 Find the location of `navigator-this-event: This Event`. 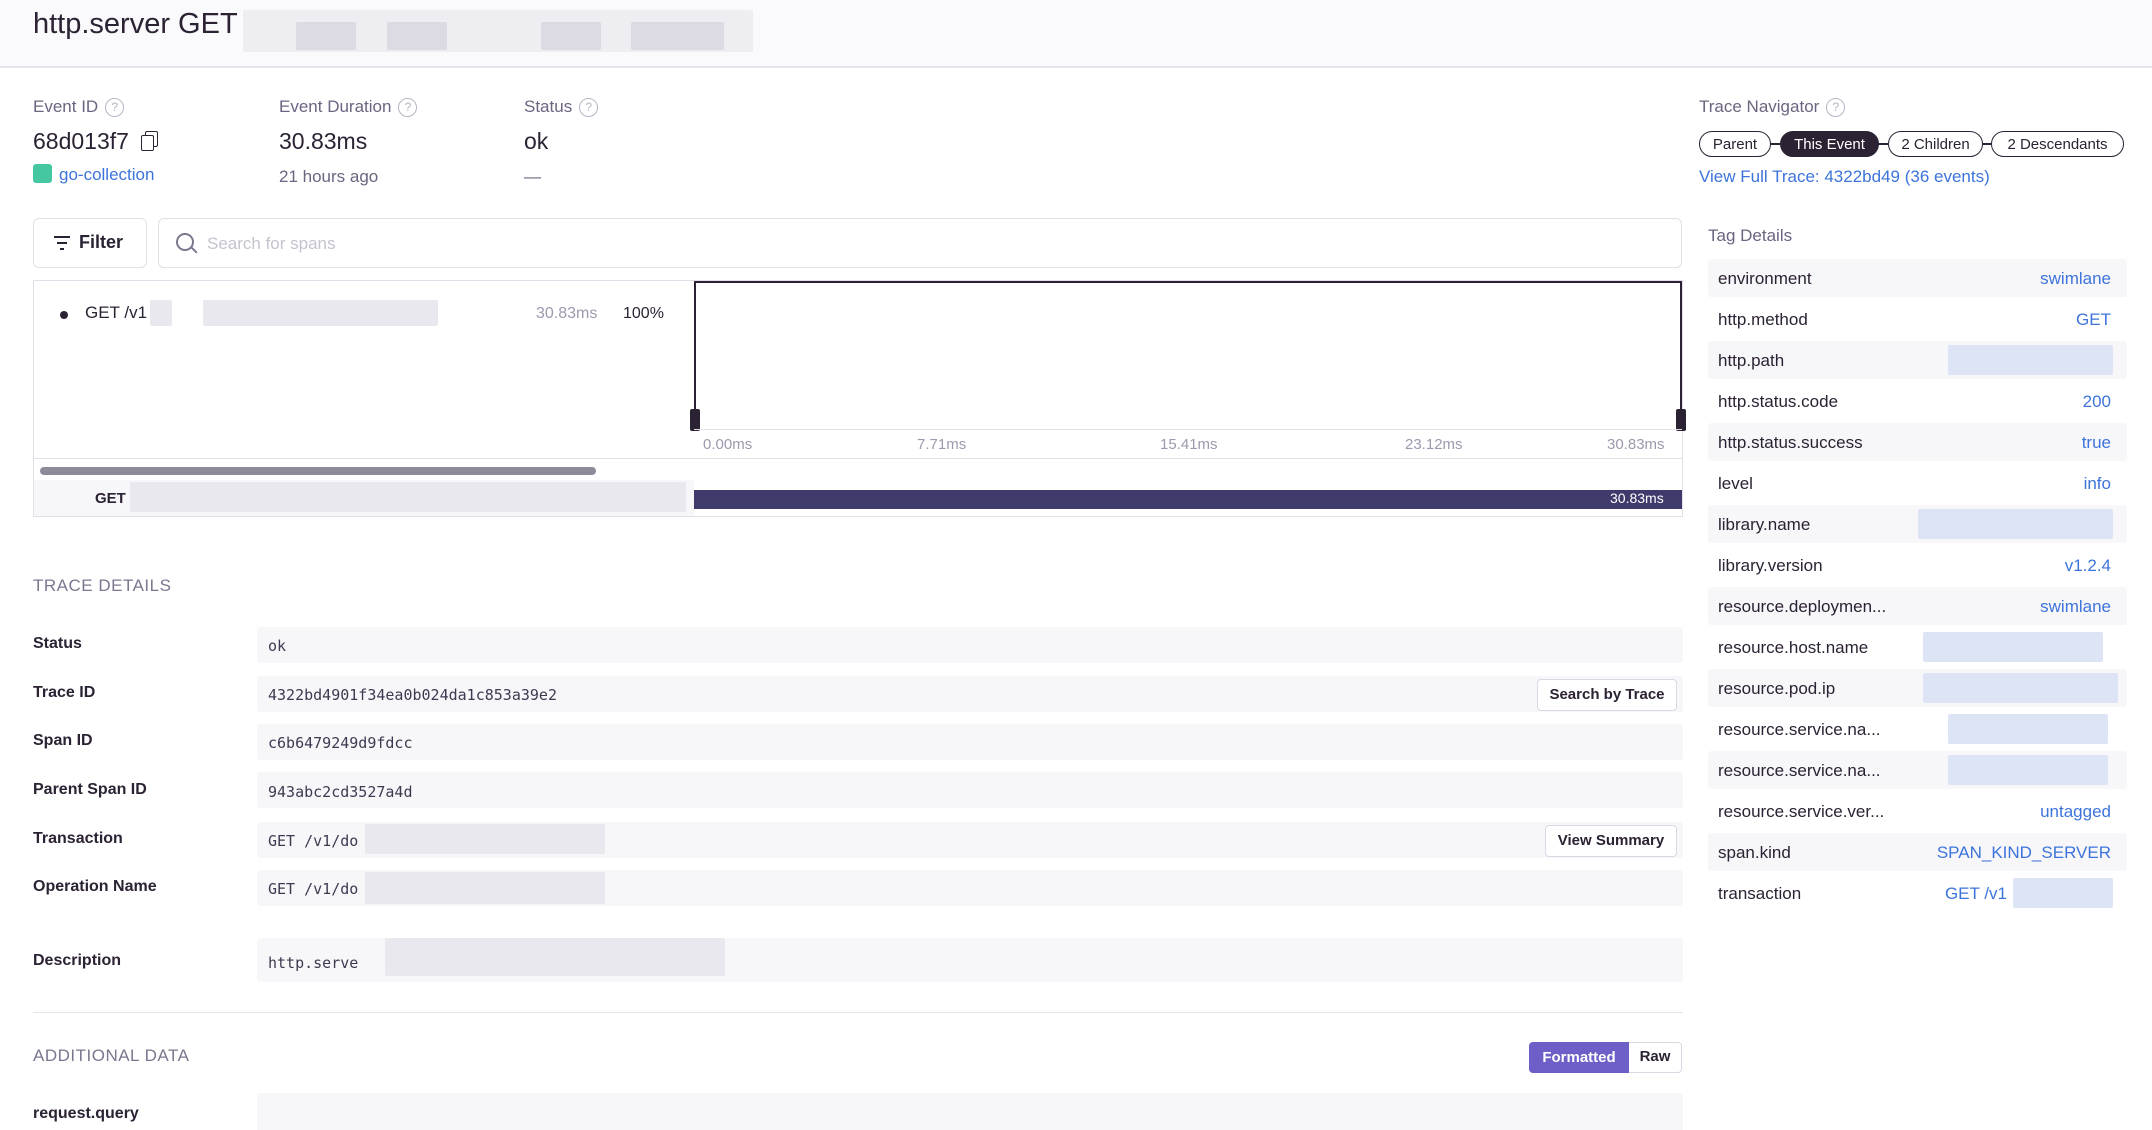

navigator-this-event: This Event is located at coordinates (1829, 144).